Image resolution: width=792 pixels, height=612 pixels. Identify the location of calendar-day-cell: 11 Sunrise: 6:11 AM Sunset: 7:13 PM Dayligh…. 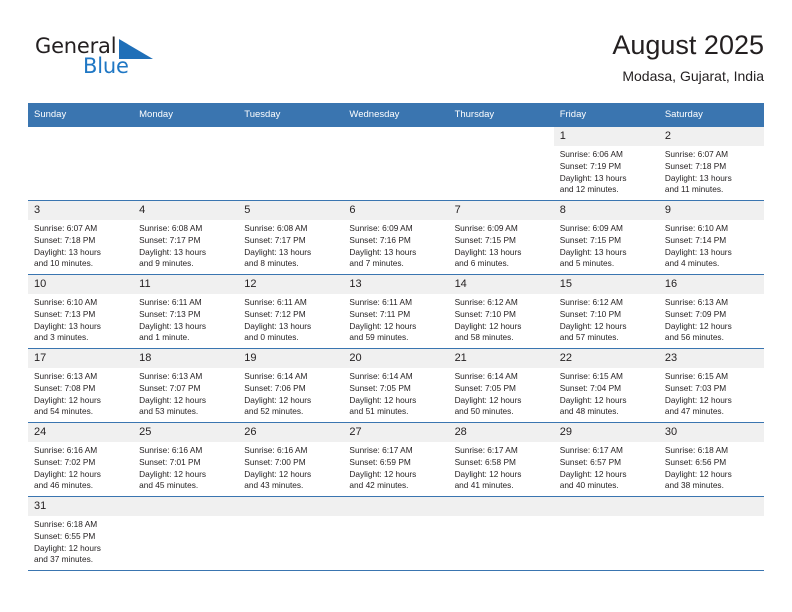
(186, 311).